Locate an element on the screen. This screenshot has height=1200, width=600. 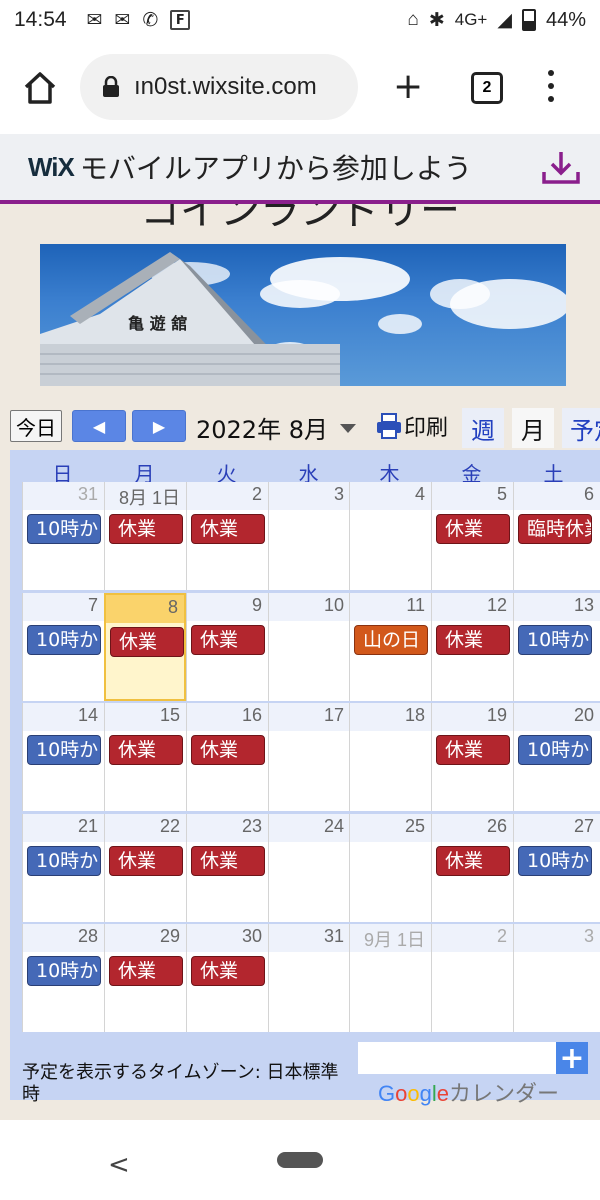
today-button: 今日 is located at coordinates (36, 426).